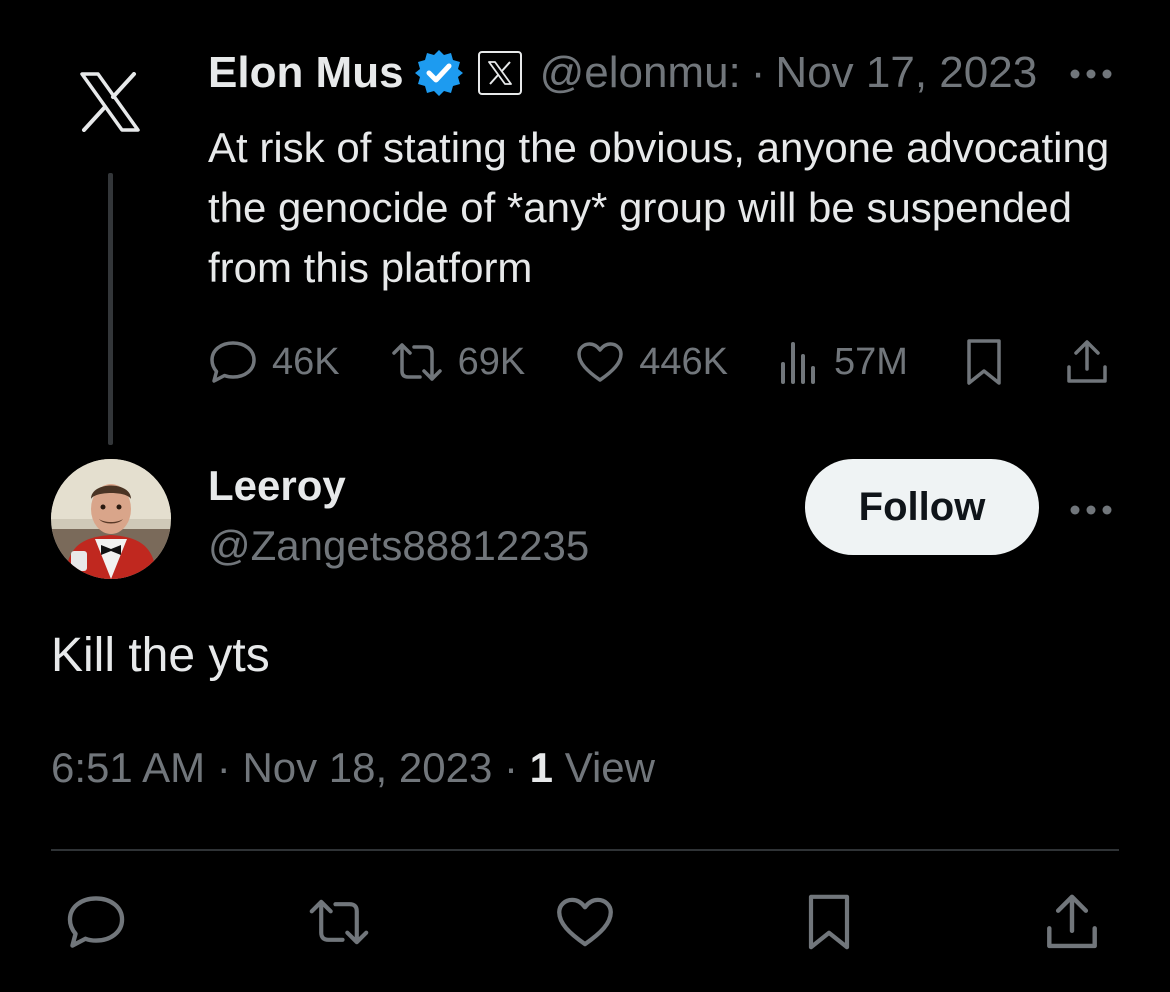  I want to click on bookmark-stat, so click(991, 362).